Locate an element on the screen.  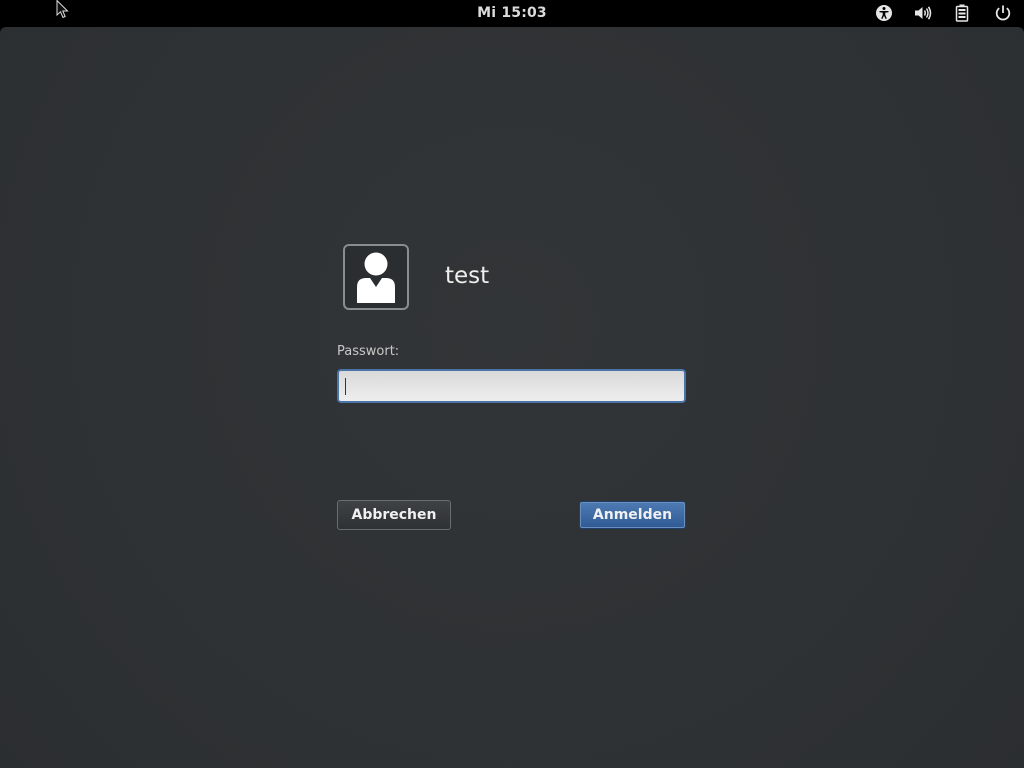
top-bar: Mi 15:03 is located at coordinates (512, 13).